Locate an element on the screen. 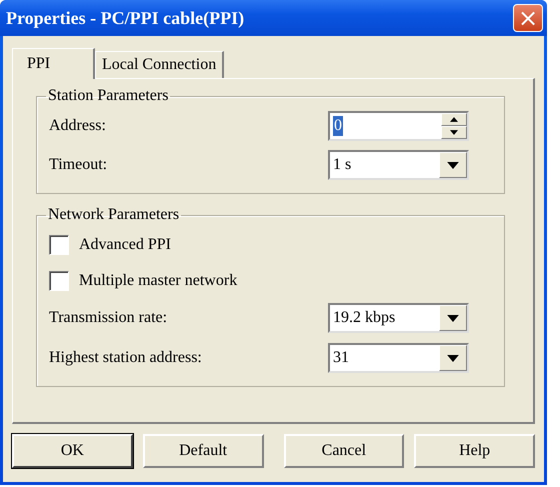  group-title: Network Parameters is located at coordinates (113, 215).